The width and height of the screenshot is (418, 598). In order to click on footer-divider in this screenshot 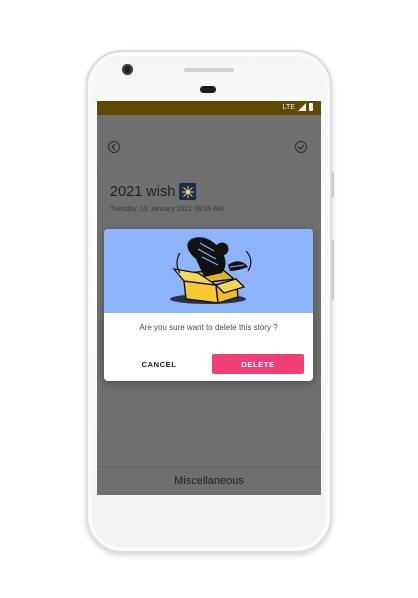, I will do `click(209, 466)`.